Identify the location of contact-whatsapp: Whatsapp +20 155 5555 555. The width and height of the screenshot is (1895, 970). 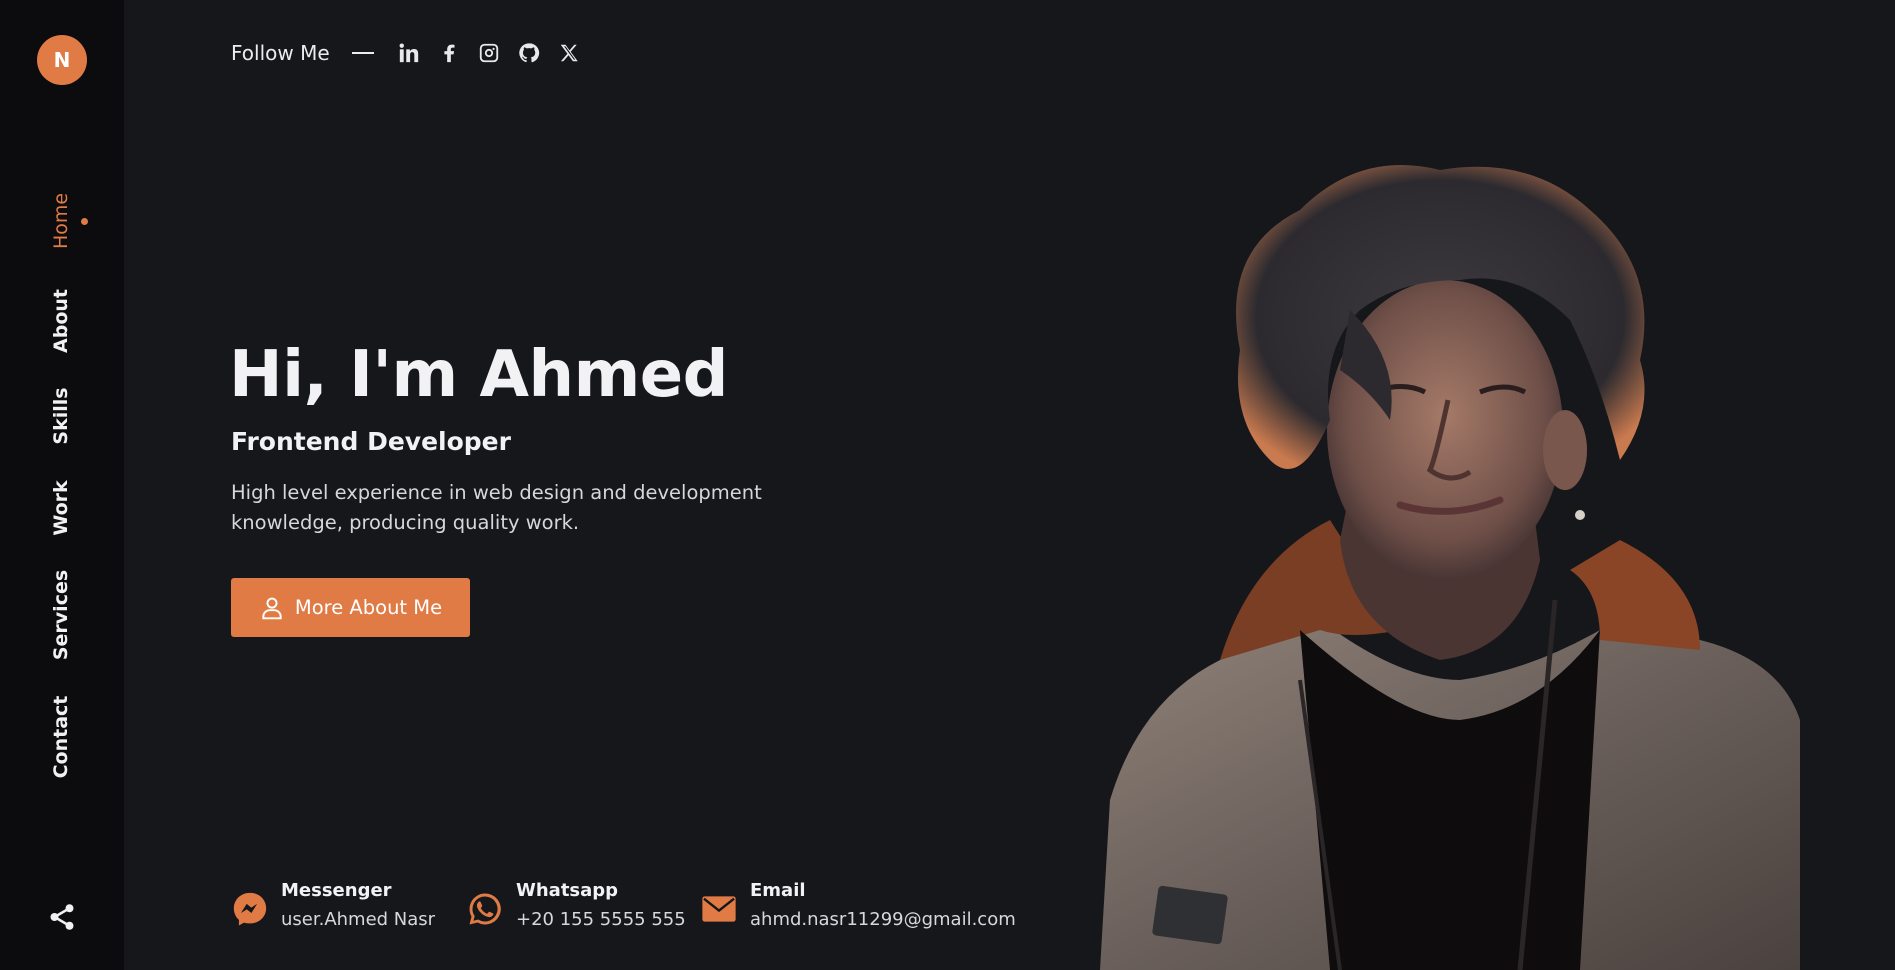
(576, 905).